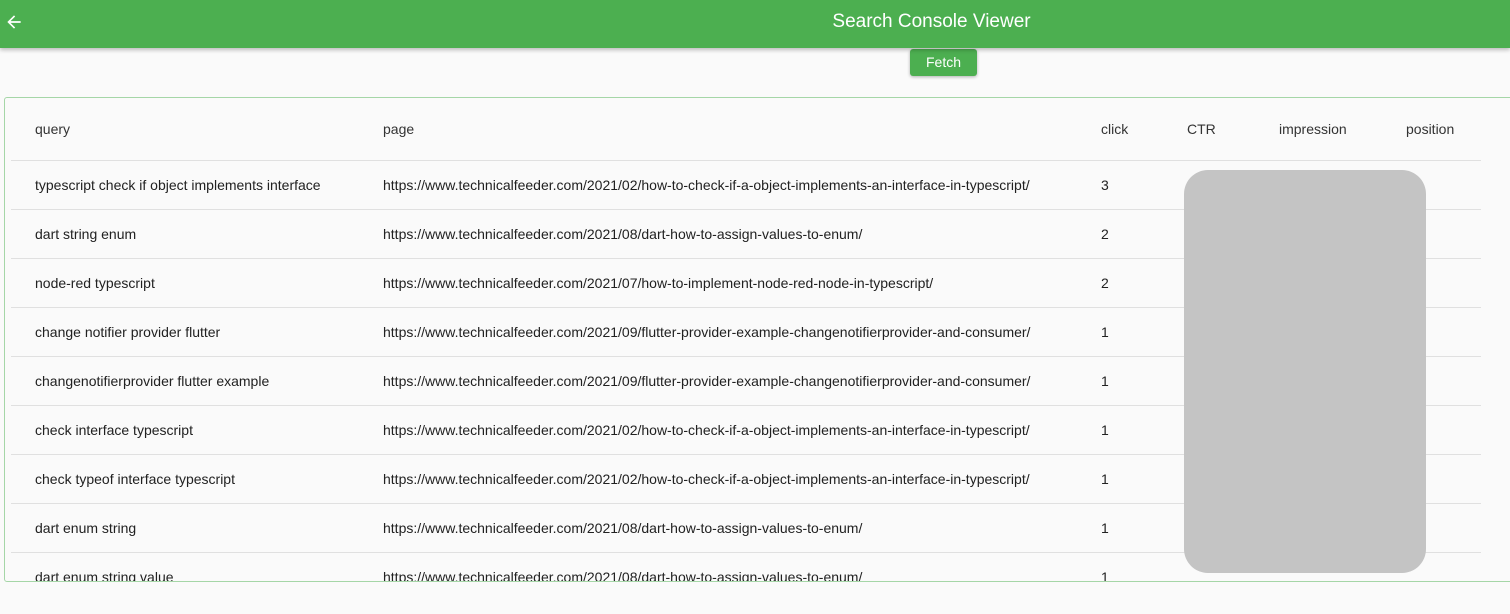  Describe the element at coordinates (52, 129) in the screenshot. I see `column-header-query: query` at that location.